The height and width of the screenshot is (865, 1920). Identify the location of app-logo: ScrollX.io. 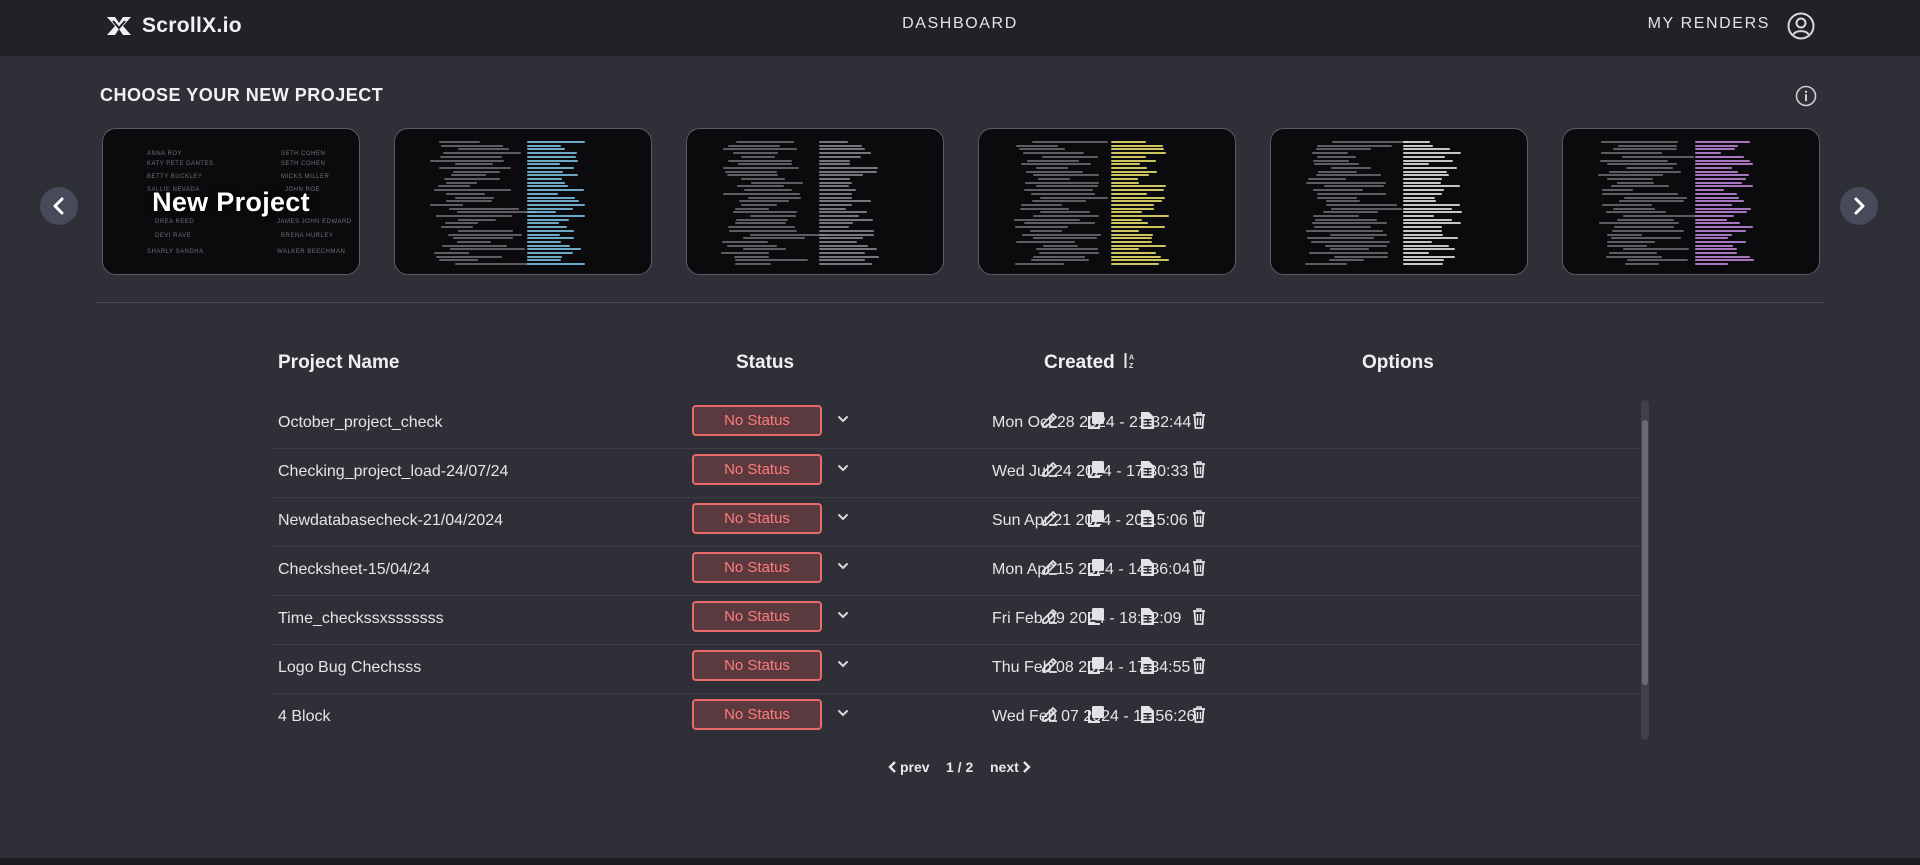
(173, 26).